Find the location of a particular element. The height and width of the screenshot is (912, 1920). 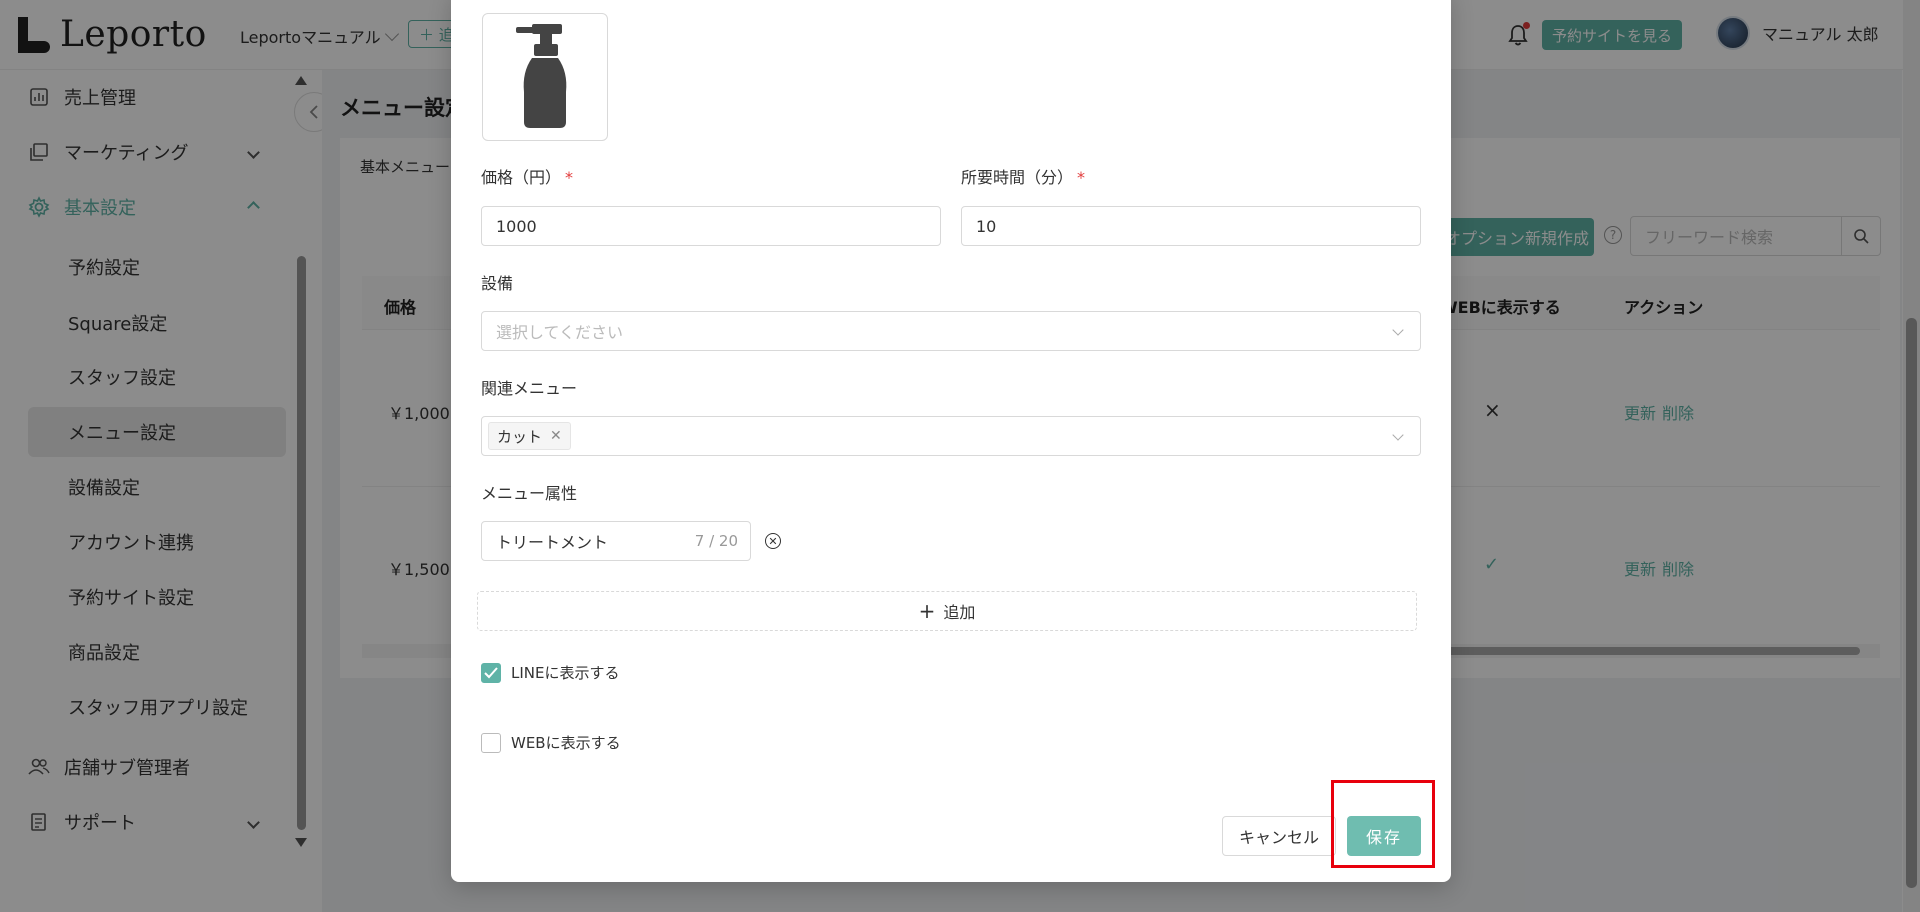

menu-attribute-label: メニュー属性 is located at coordinates (529, 493).